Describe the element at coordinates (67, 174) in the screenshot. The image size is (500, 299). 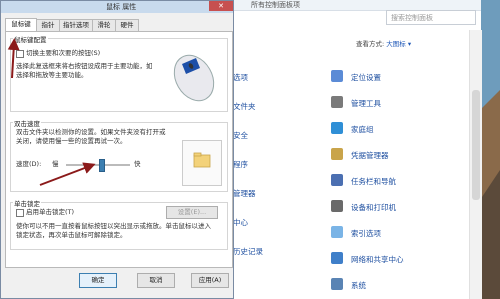
I see `arrow-to-slider` at that location.